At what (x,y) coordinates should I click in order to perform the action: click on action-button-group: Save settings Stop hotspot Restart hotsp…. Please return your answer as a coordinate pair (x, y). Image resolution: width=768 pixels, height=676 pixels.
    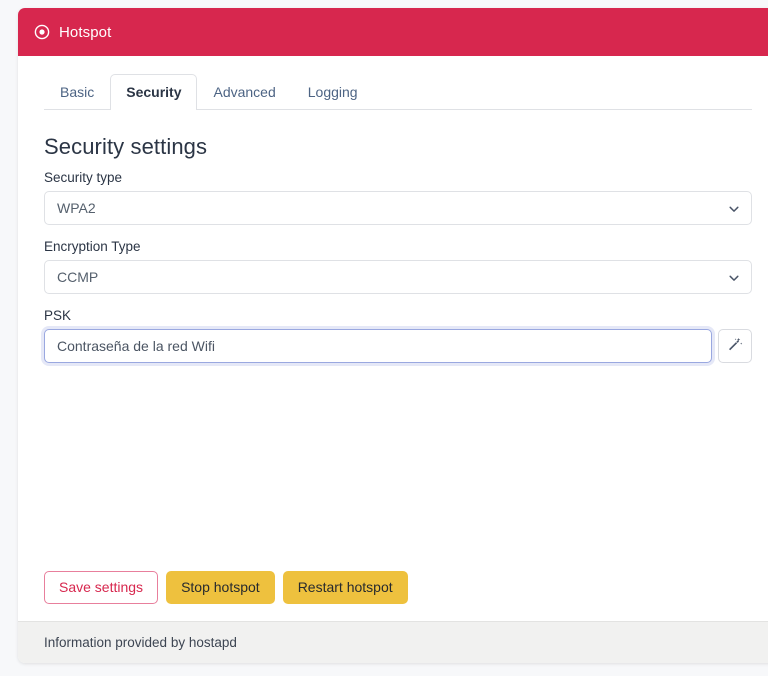
    Looking at the image, I should click on (226, 587).